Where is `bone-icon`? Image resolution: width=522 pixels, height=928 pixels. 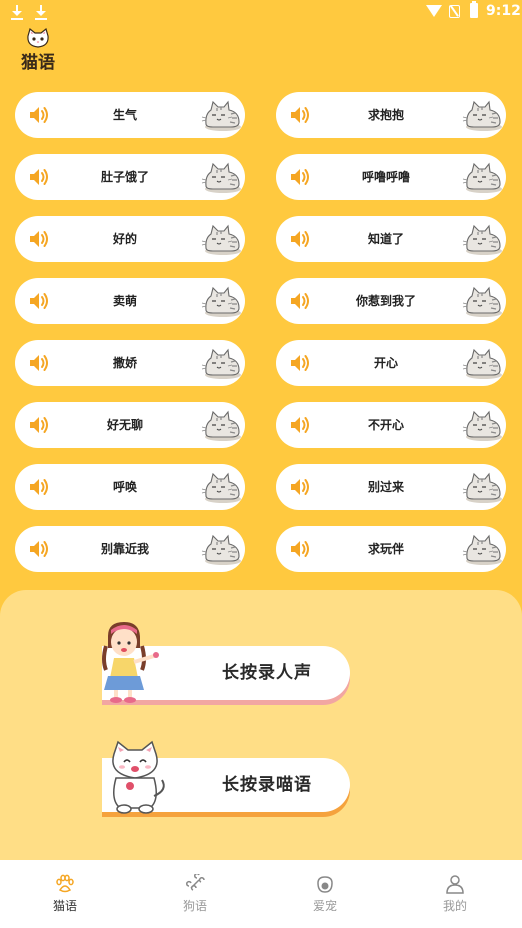 bone-icon is located at coordinates (195, 882).